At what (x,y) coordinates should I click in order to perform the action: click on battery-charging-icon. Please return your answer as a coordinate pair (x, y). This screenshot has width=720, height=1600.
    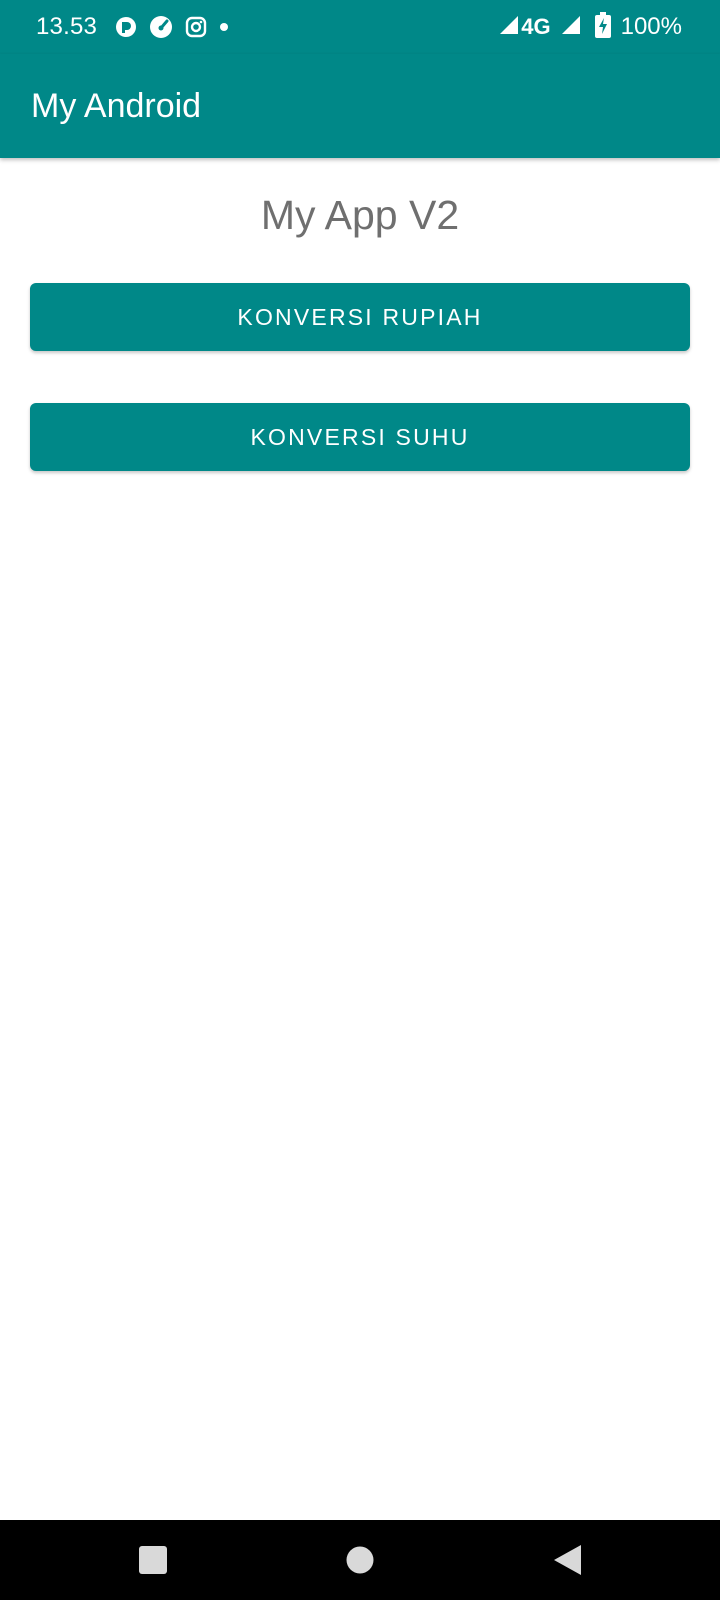
    Looking at the image, I should click on (602, 27).